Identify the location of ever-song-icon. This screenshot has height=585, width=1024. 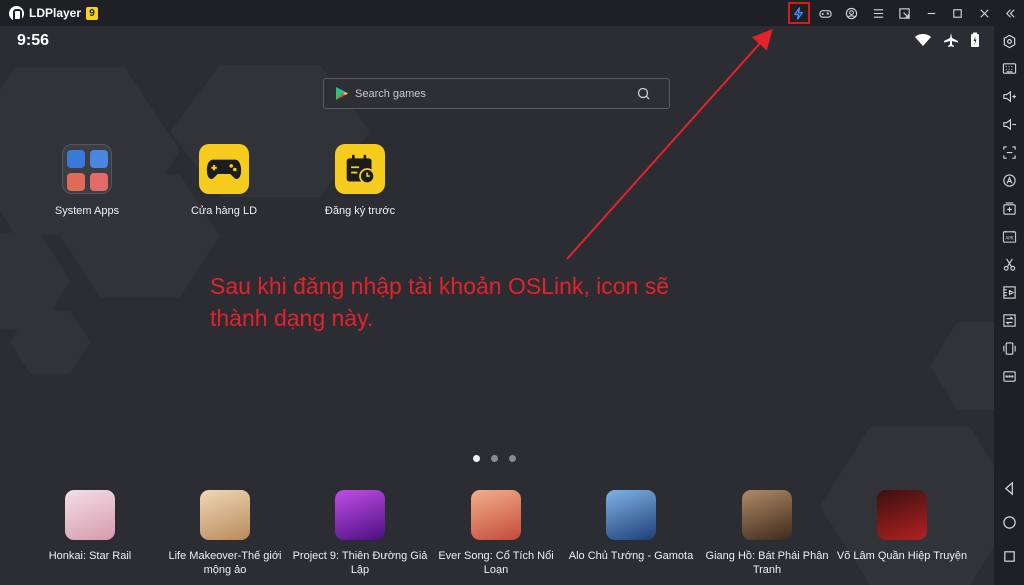
(496, 515).